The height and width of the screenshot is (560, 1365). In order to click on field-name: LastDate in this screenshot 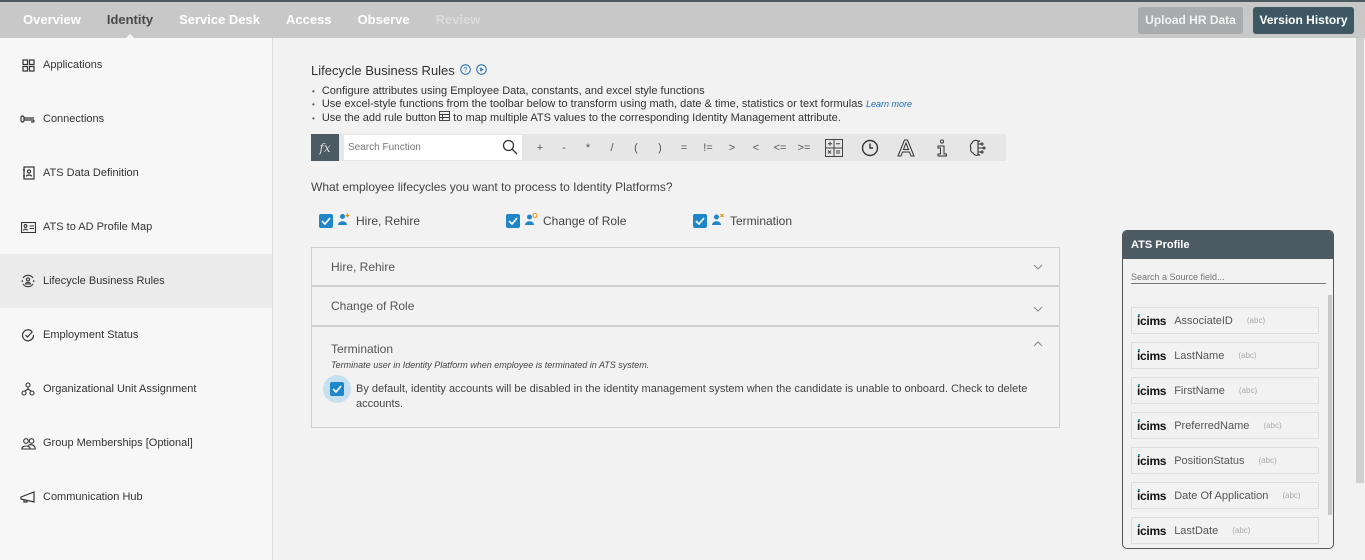, I will do `click(1196, 530)`.